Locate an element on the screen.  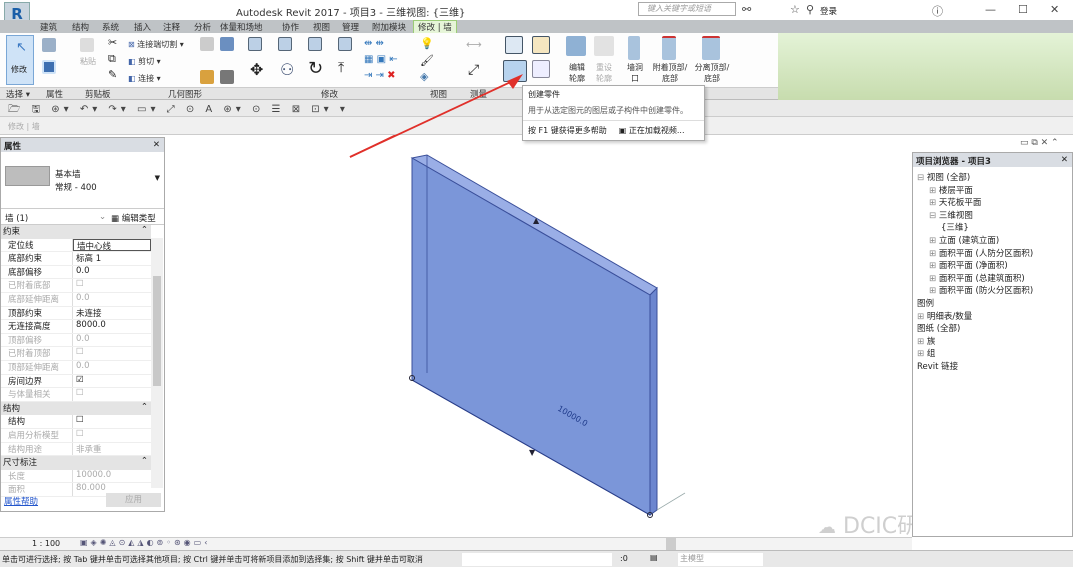
browser-item: ⊞ 族 is located at coordinates (926, 341).